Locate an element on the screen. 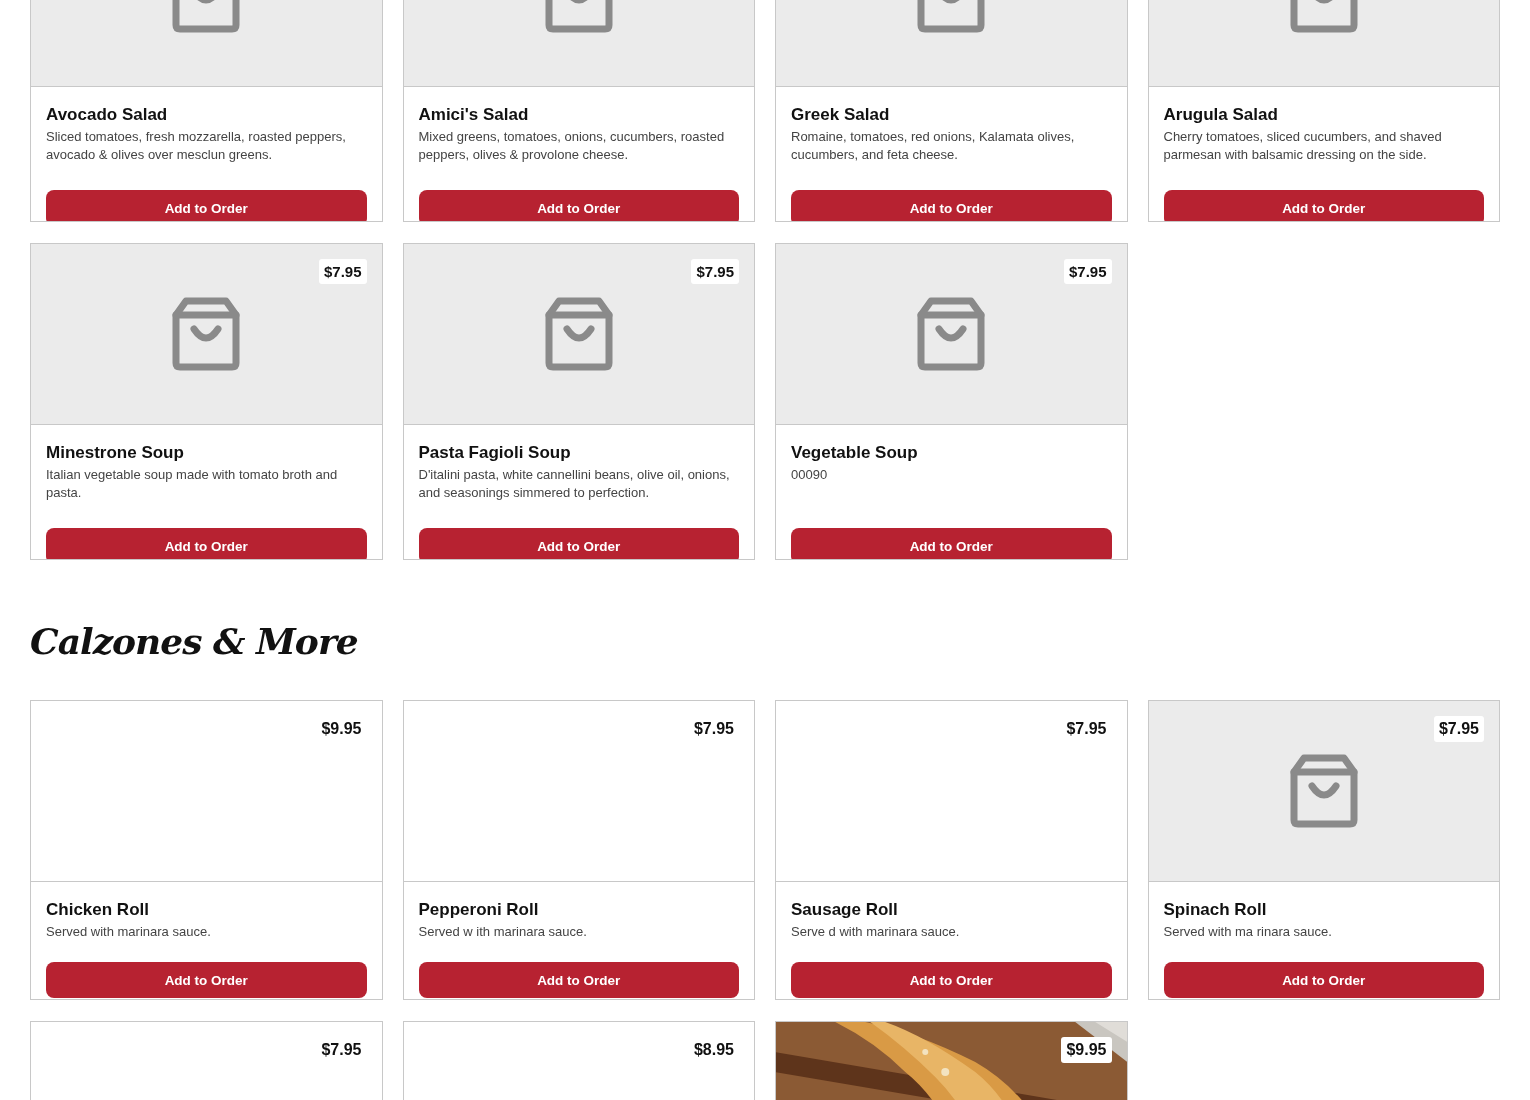  item-description: Cherry tomatoes, sliced cucumbers, and shaved parmesan with balsamic dressing on the side. is located at coordinates (1303, 146).